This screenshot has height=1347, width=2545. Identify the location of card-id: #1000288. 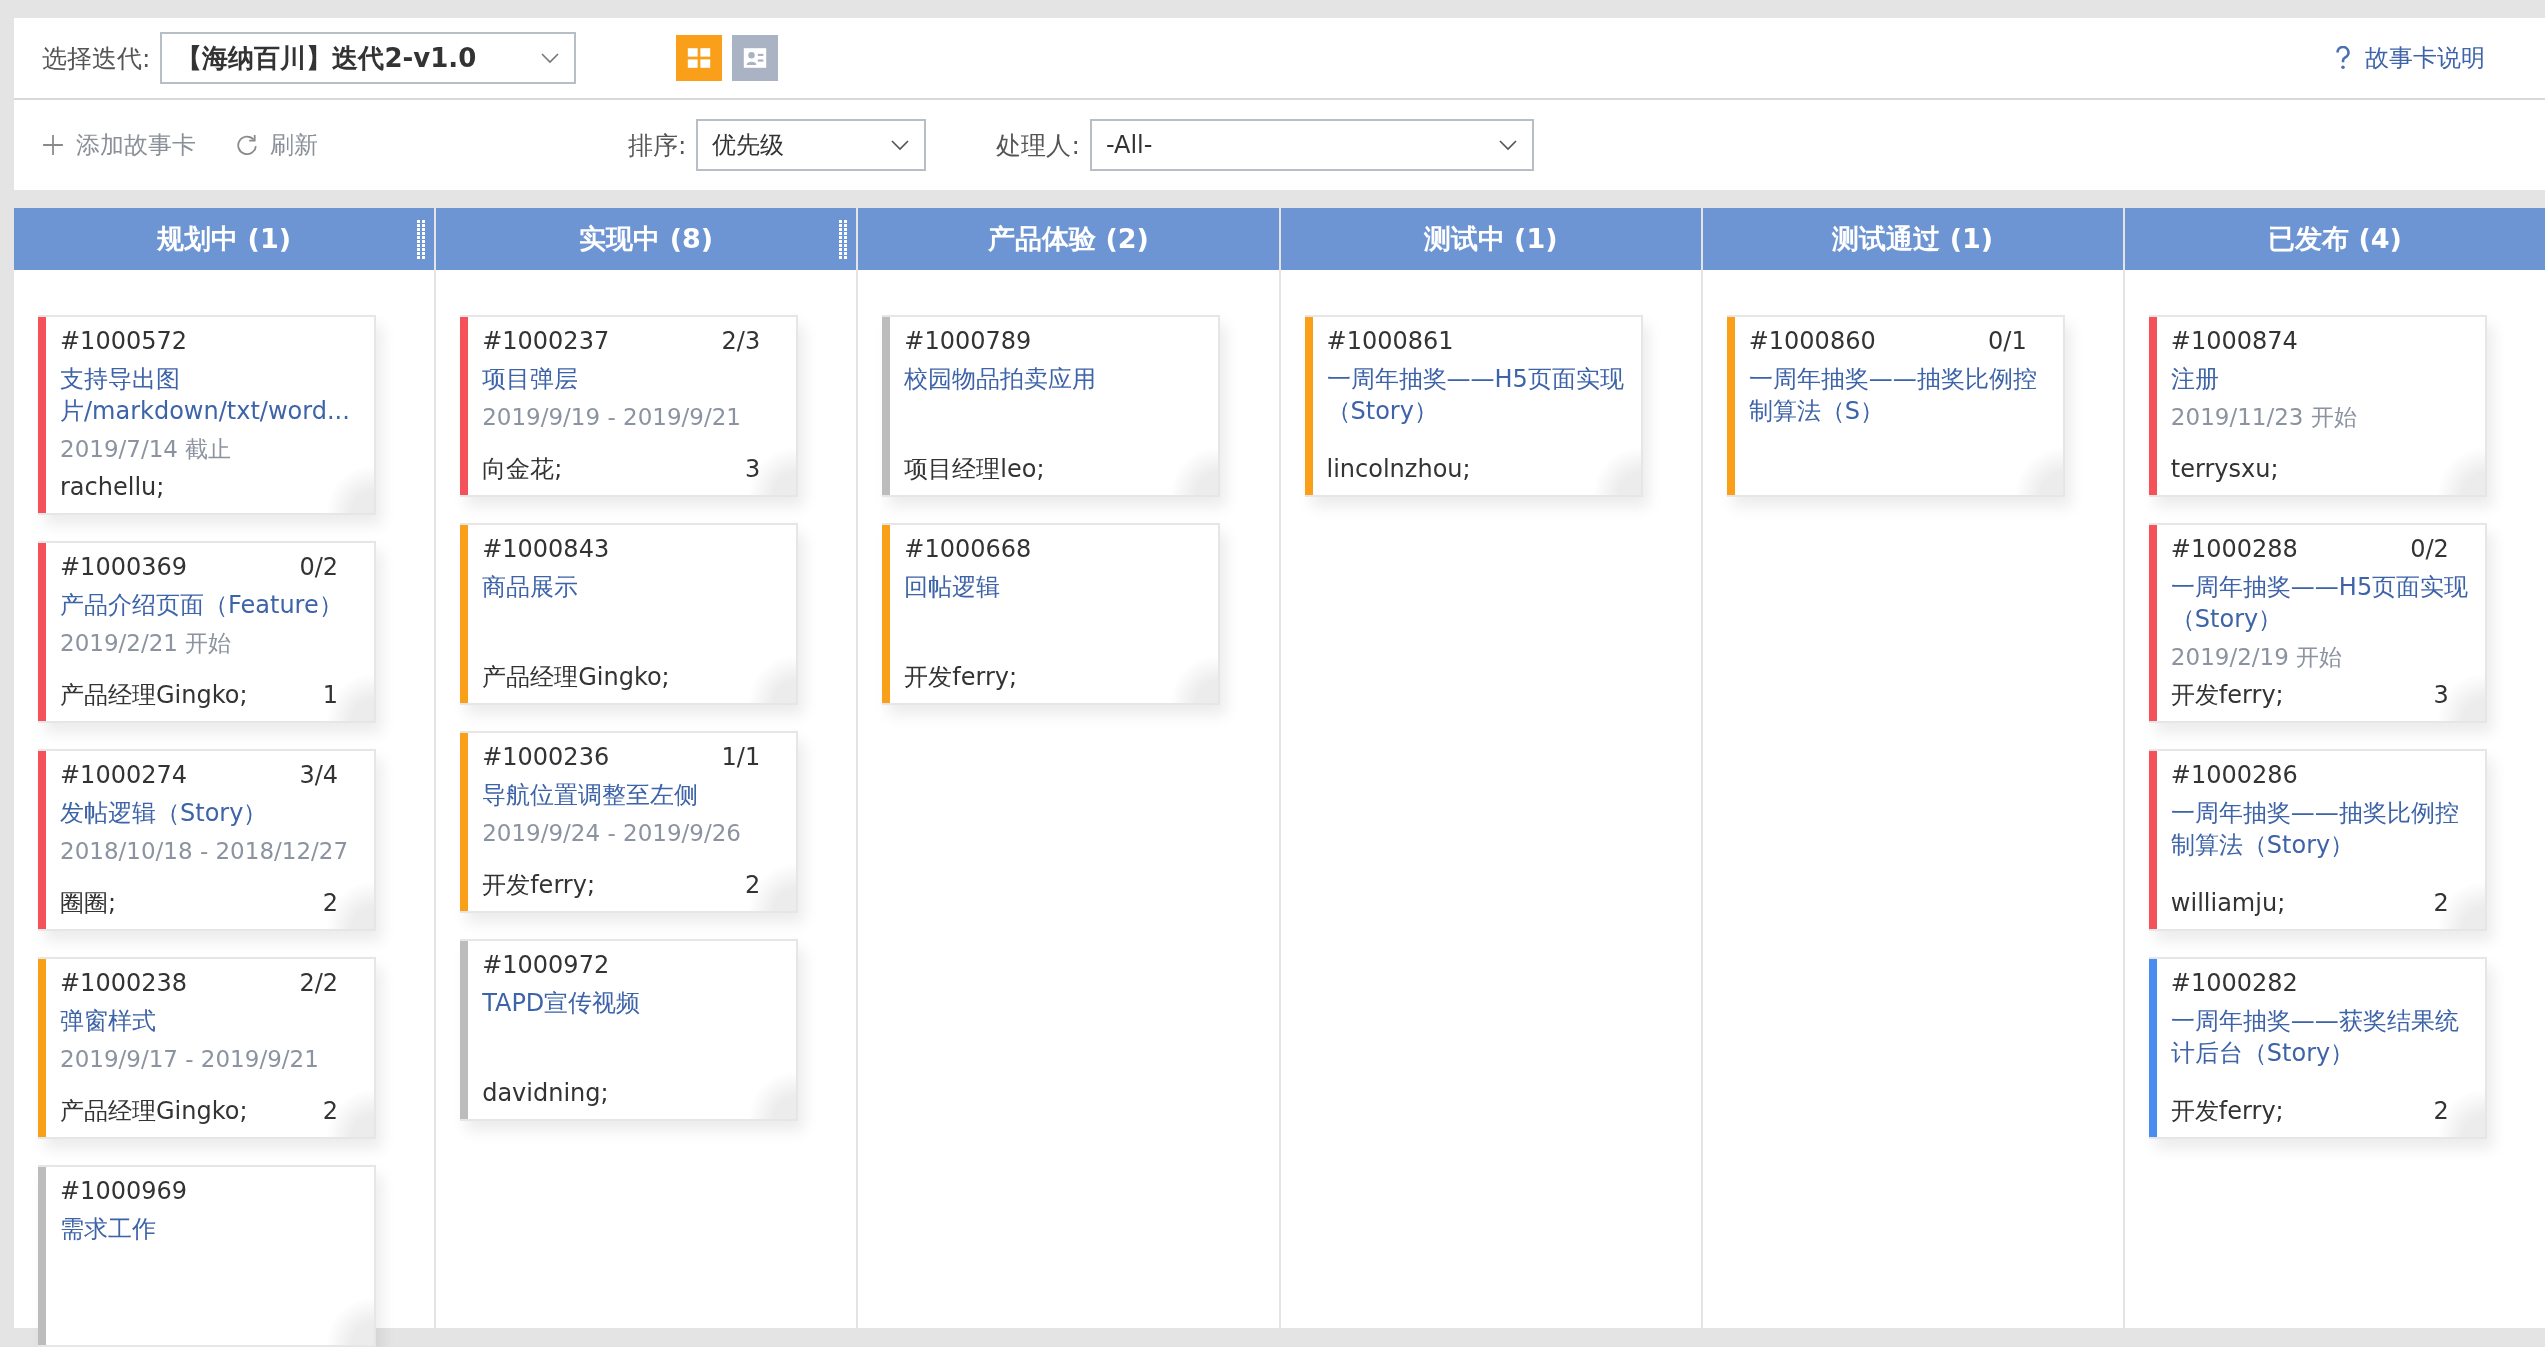
(2234, 549).